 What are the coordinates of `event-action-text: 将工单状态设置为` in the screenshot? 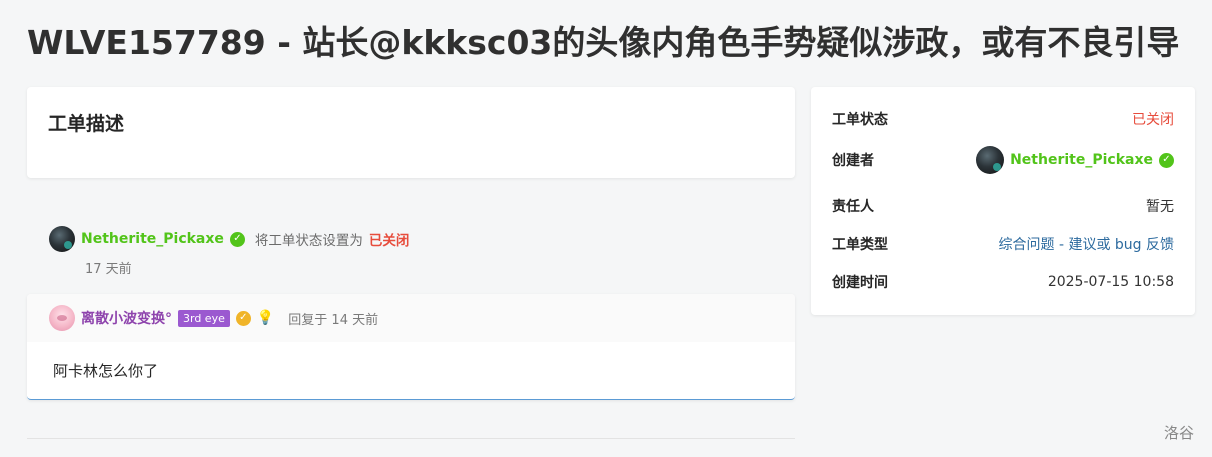 It's located at (308, 241).